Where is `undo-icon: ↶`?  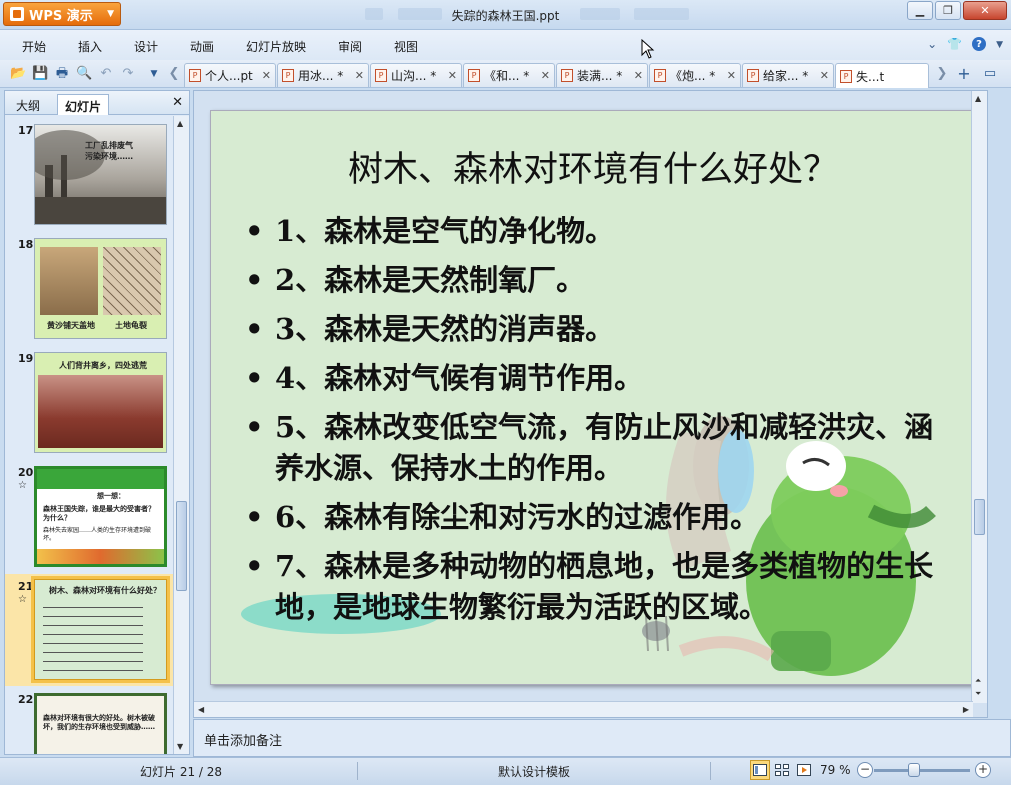 undo-icon: ↶ is located at coordinates (106, 74).